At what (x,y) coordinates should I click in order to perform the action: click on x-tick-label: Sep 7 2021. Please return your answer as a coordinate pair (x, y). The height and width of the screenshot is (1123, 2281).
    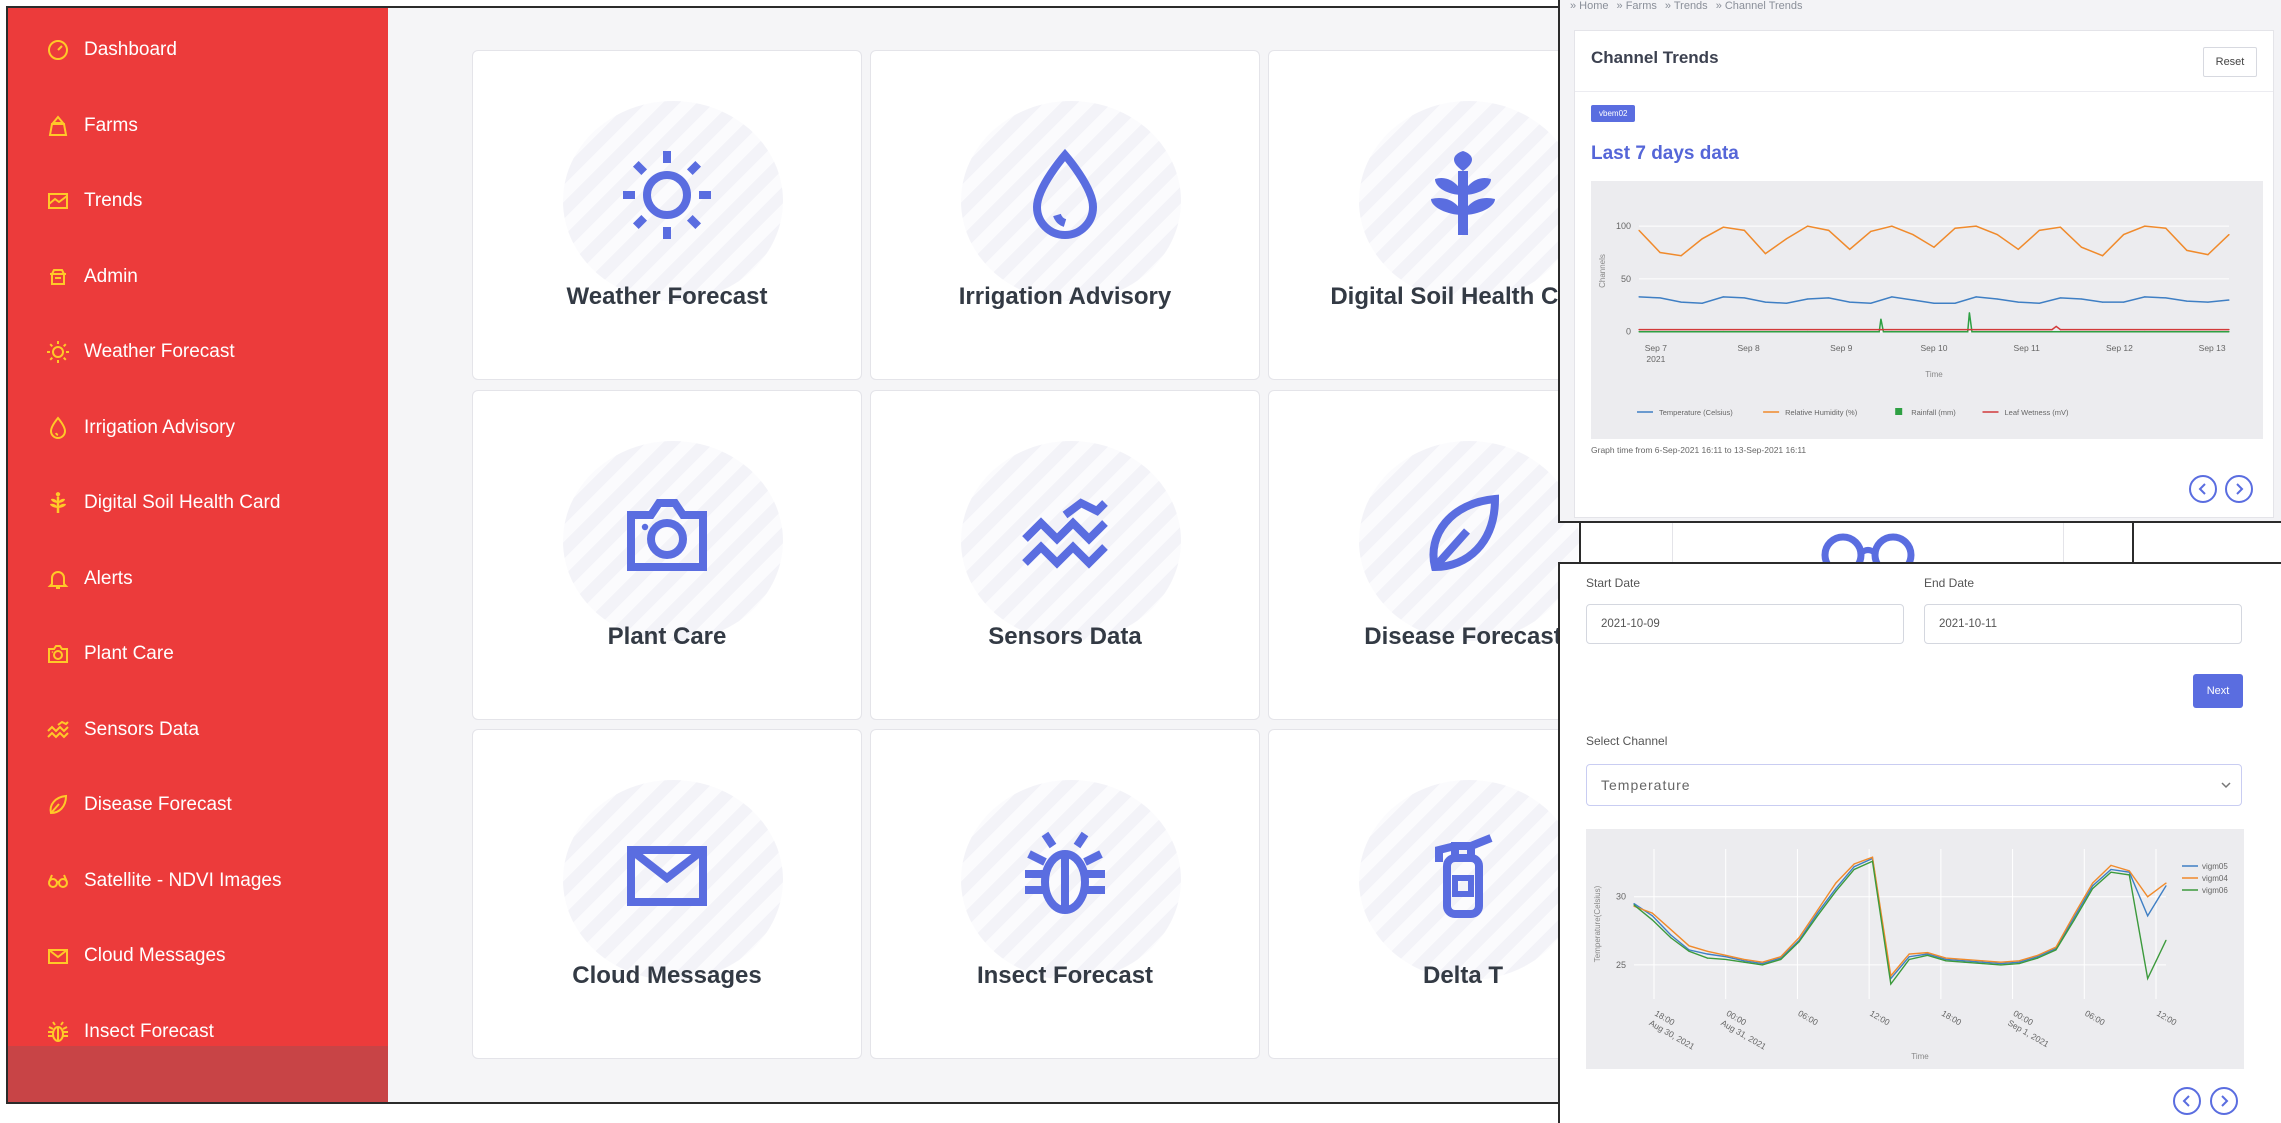
    Looking at the image, I should click on (1656, 353).